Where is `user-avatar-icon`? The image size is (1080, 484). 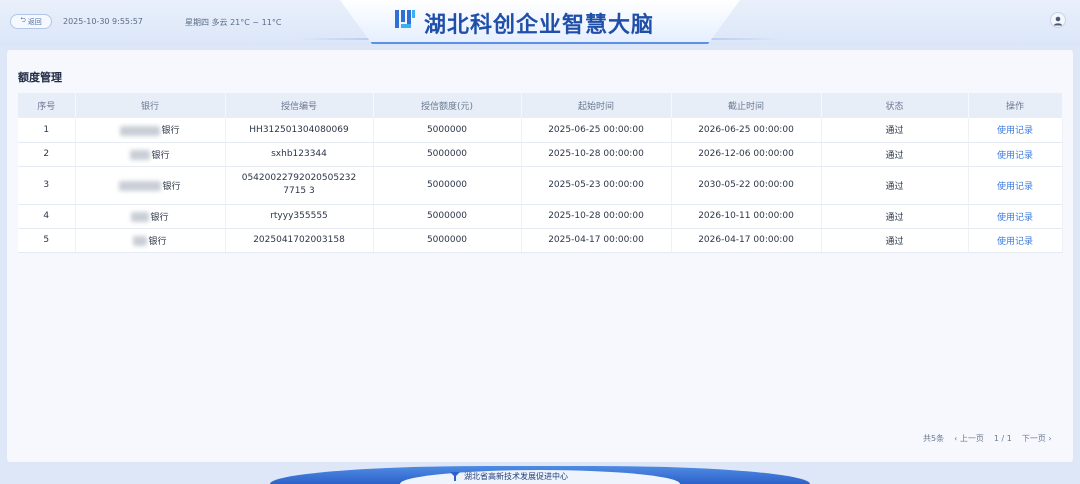
user-avatar-icon is located at coordinates (1058, 20).